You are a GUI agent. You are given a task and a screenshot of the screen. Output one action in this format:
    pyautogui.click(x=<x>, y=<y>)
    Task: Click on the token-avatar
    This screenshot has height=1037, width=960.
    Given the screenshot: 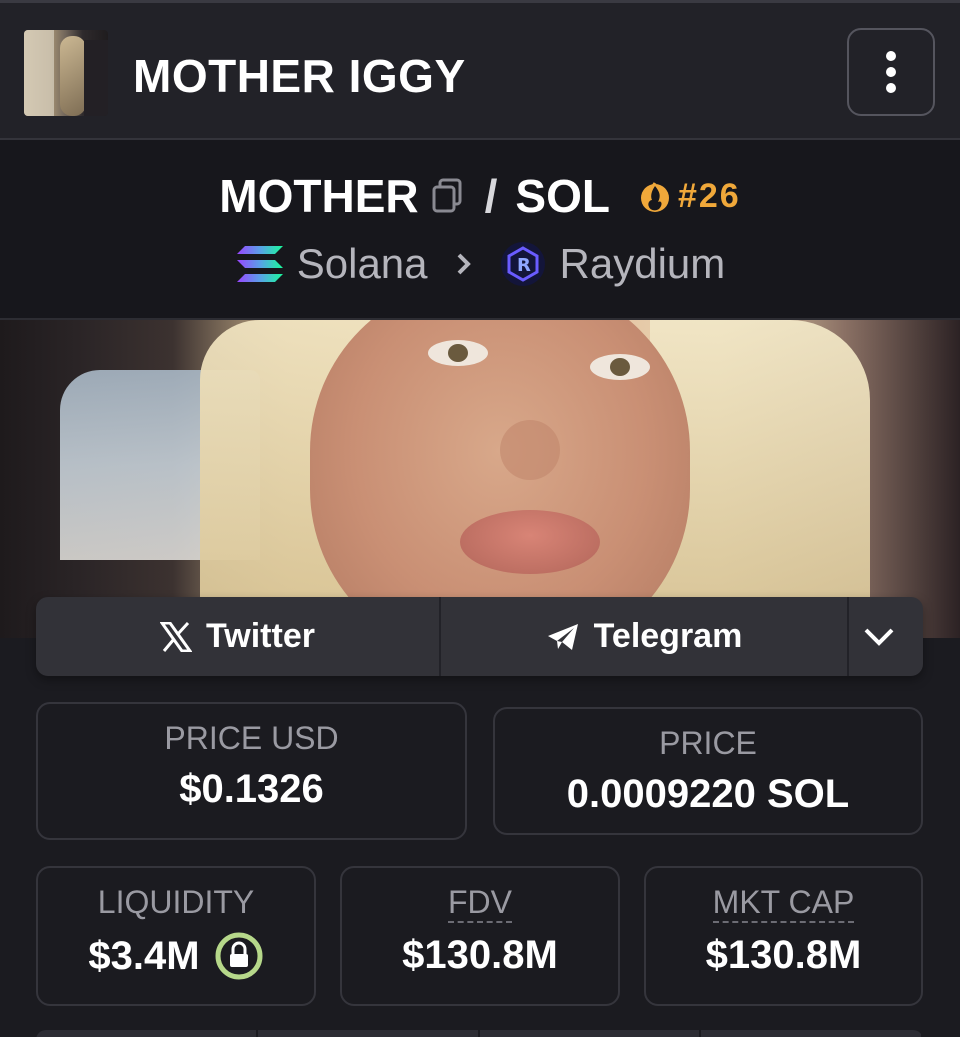 What is the action you would take?
    pyautogui.click(x=66, y=73)
    